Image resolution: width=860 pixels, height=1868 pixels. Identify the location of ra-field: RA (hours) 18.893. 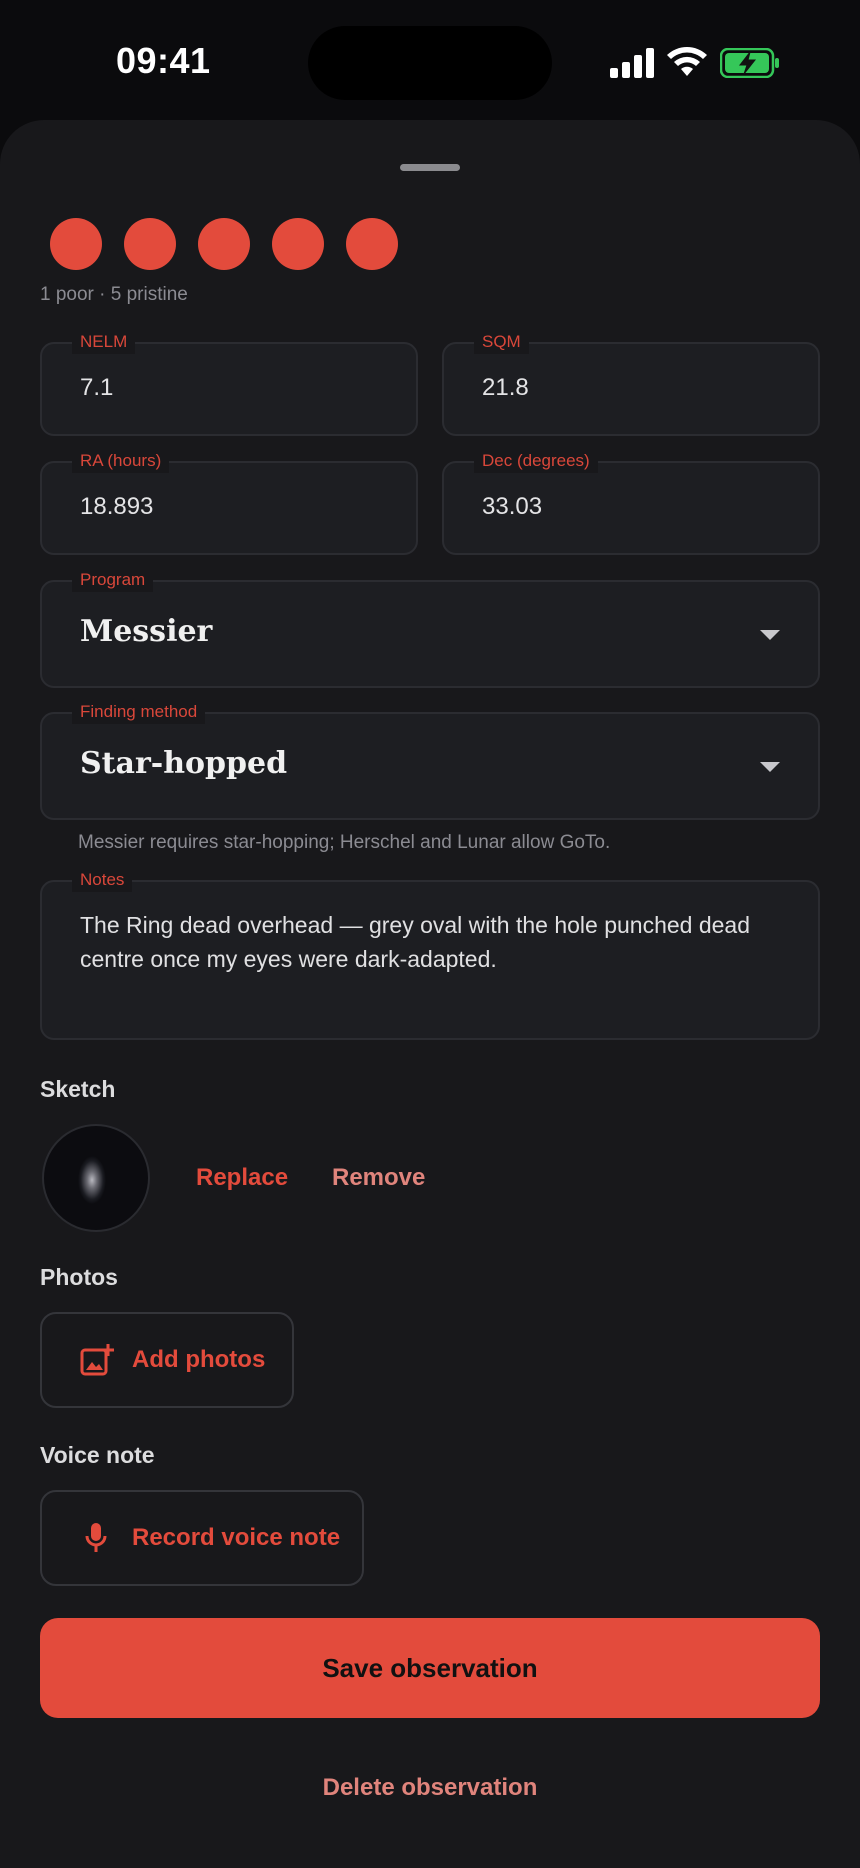
(229, 502).